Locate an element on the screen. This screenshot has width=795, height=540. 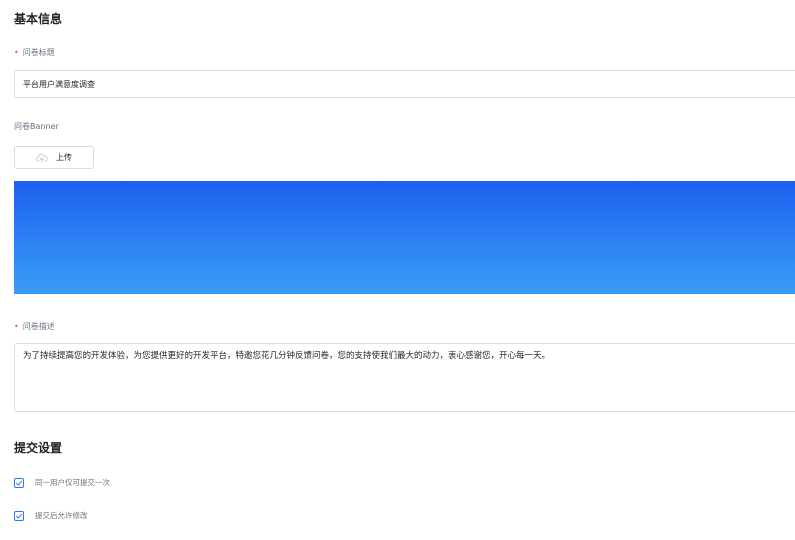
upload-button-label: 上传 is located at coordinates (64, 157).